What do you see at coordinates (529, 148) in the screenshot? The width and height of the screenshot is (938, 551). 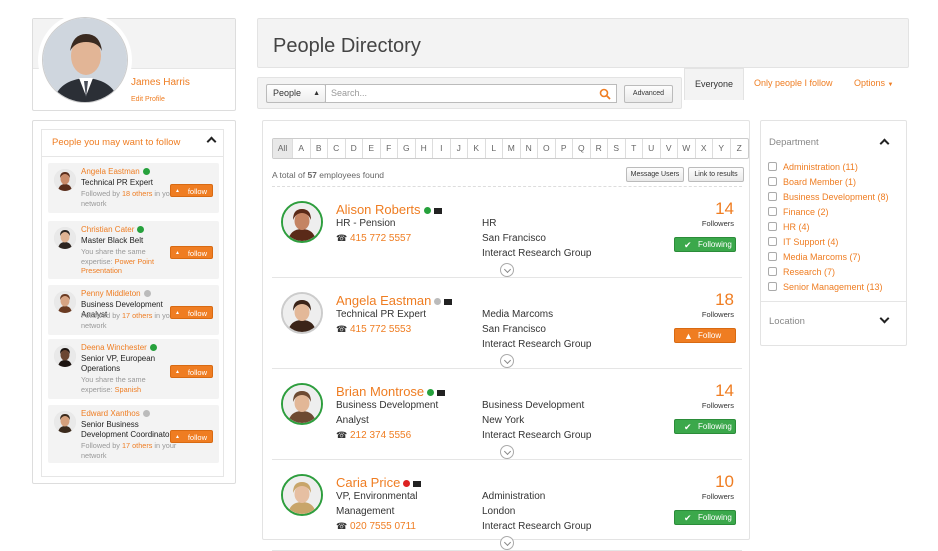 I see `alphabet-letter: N` at bounding box center [529, 148].